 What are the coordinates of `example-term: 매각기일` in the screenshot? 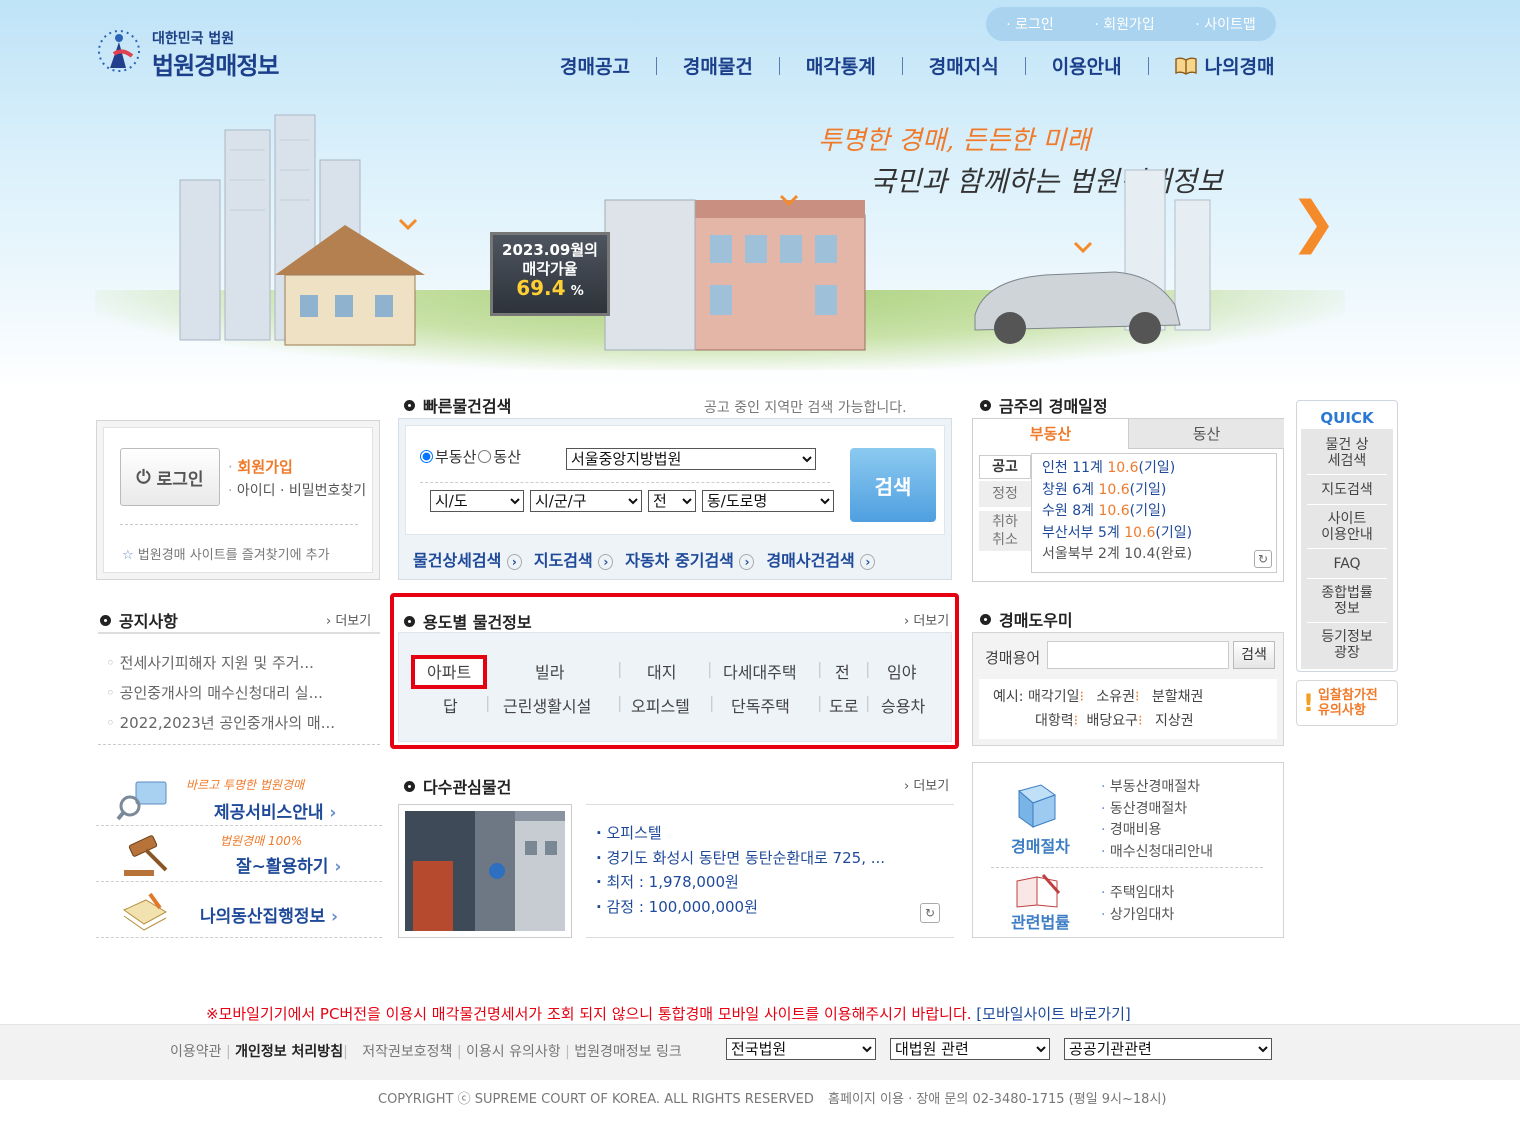 It's located at (1054, 697).